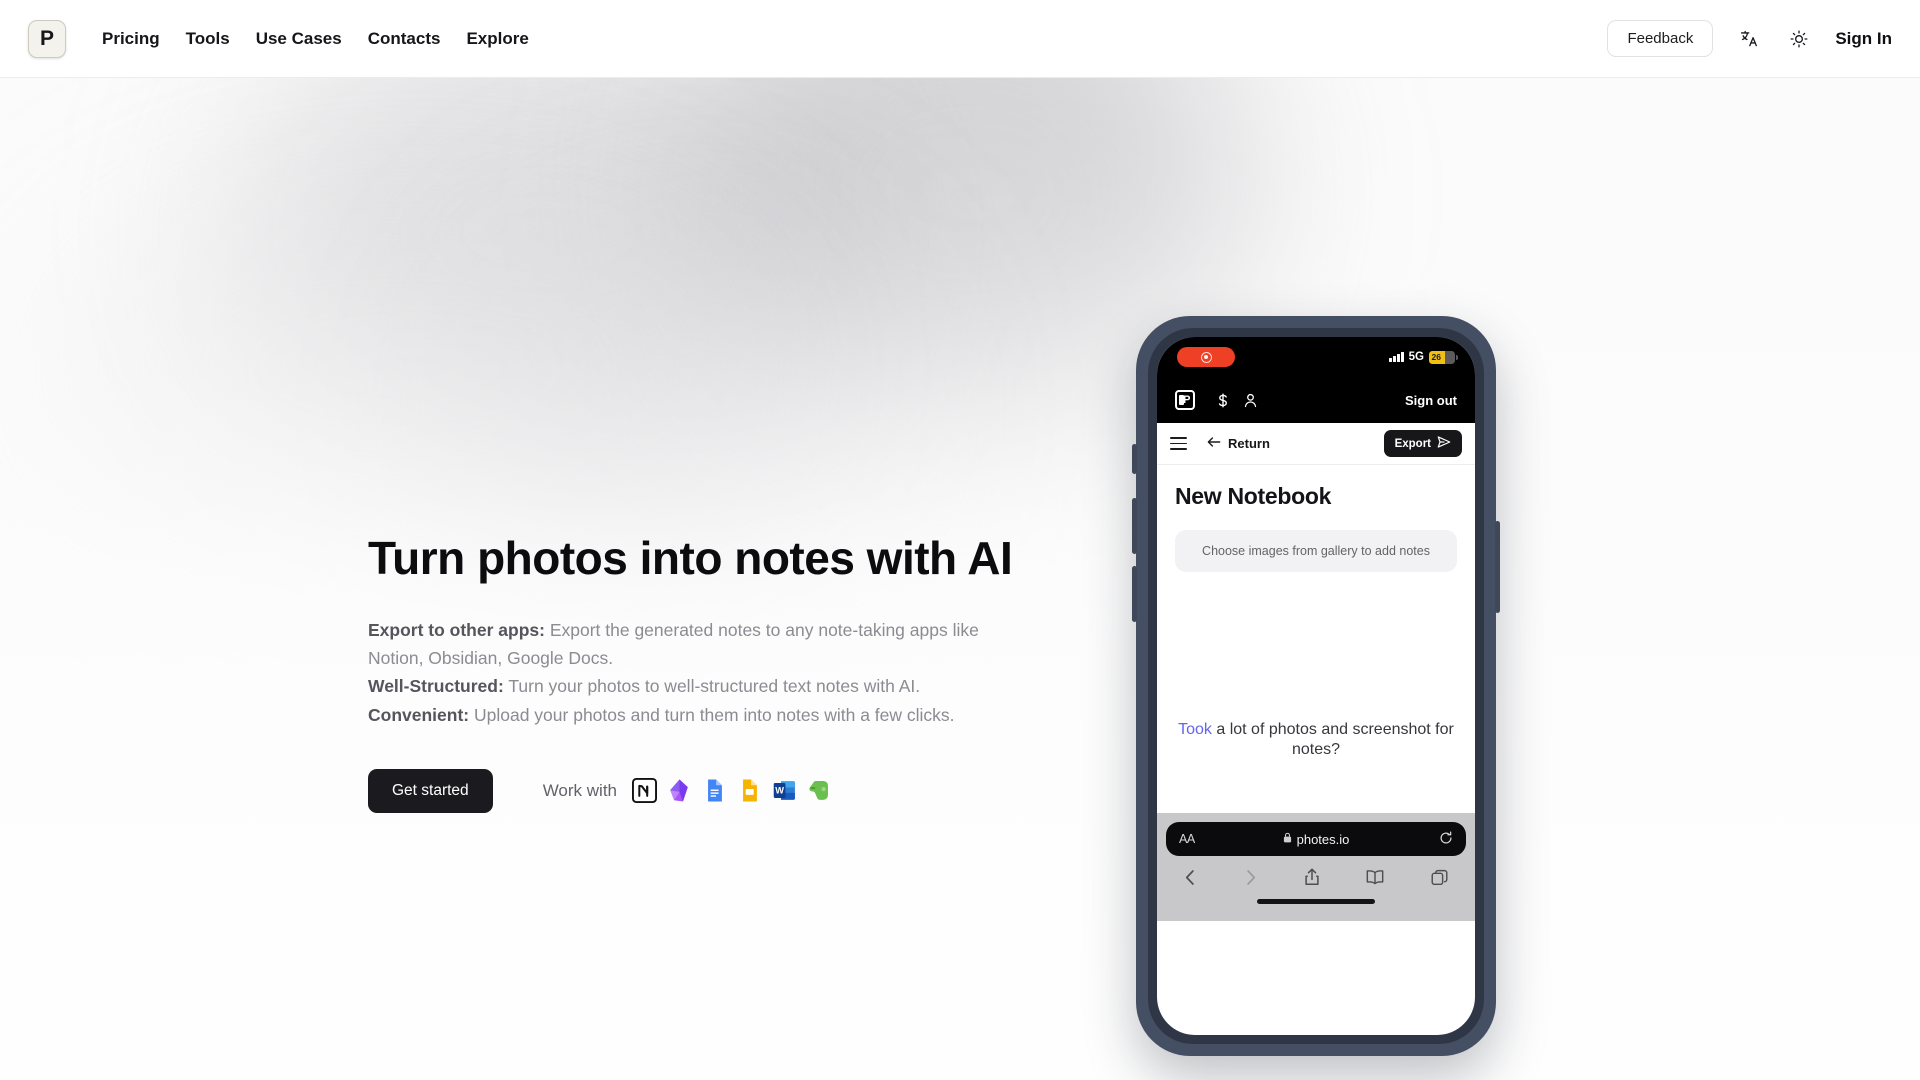 The height and width of the screenshot is (1080, 1920). I want to click on signal-bars-icon, so click(1396, 357).